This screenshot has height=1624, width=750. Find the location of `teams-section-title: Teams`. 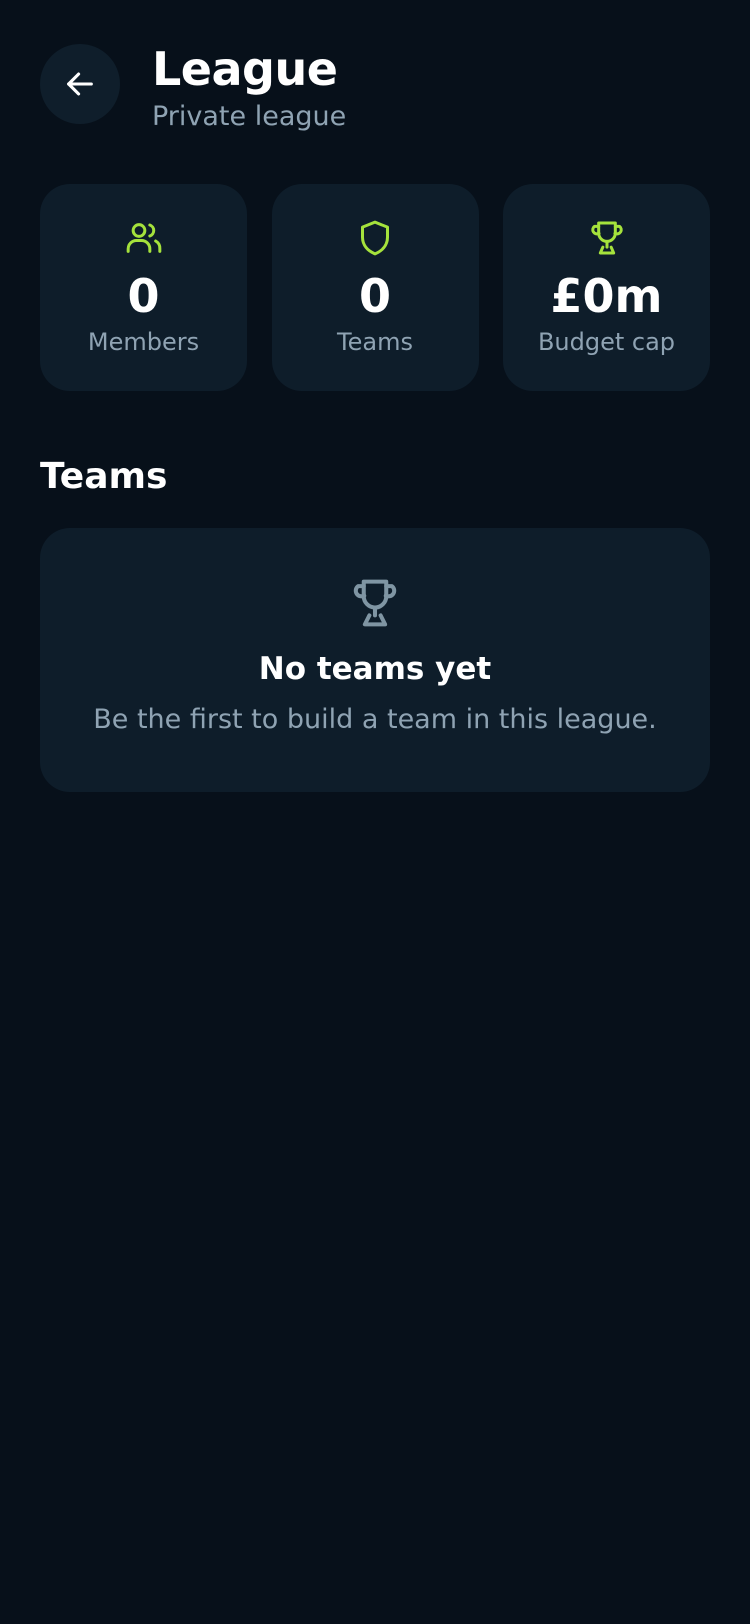

teams-section-title: Teams is located at coordinates (104, 476).